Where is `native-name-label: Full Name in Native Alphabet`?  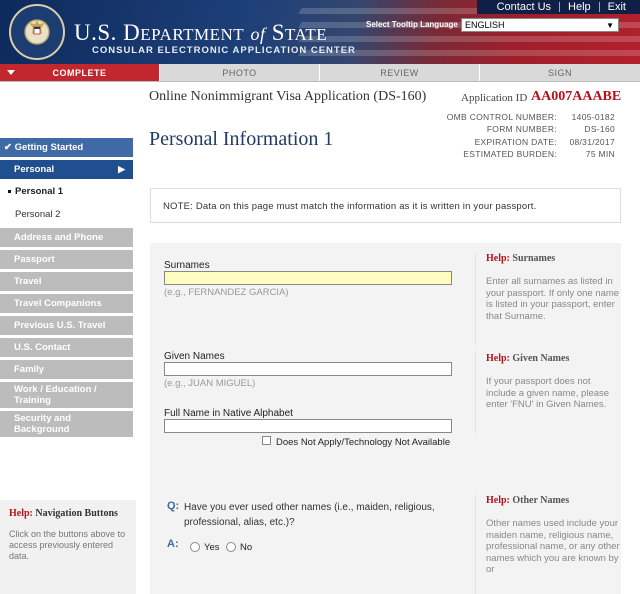 native-name-label: Full Name in Native Alphabet is located at coordinates (228, 413).